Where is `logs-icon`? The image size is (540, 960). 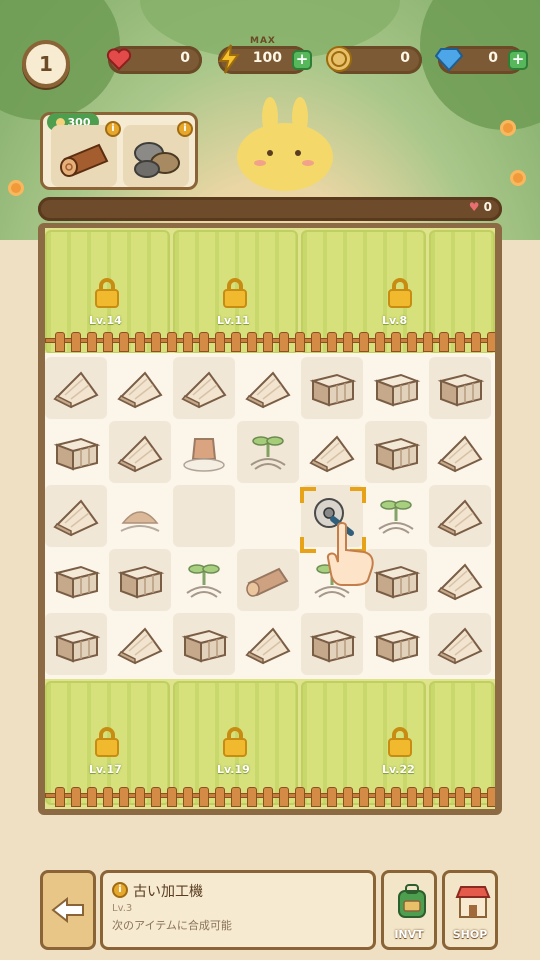 logs-icon is located at coordinates (268, 580).